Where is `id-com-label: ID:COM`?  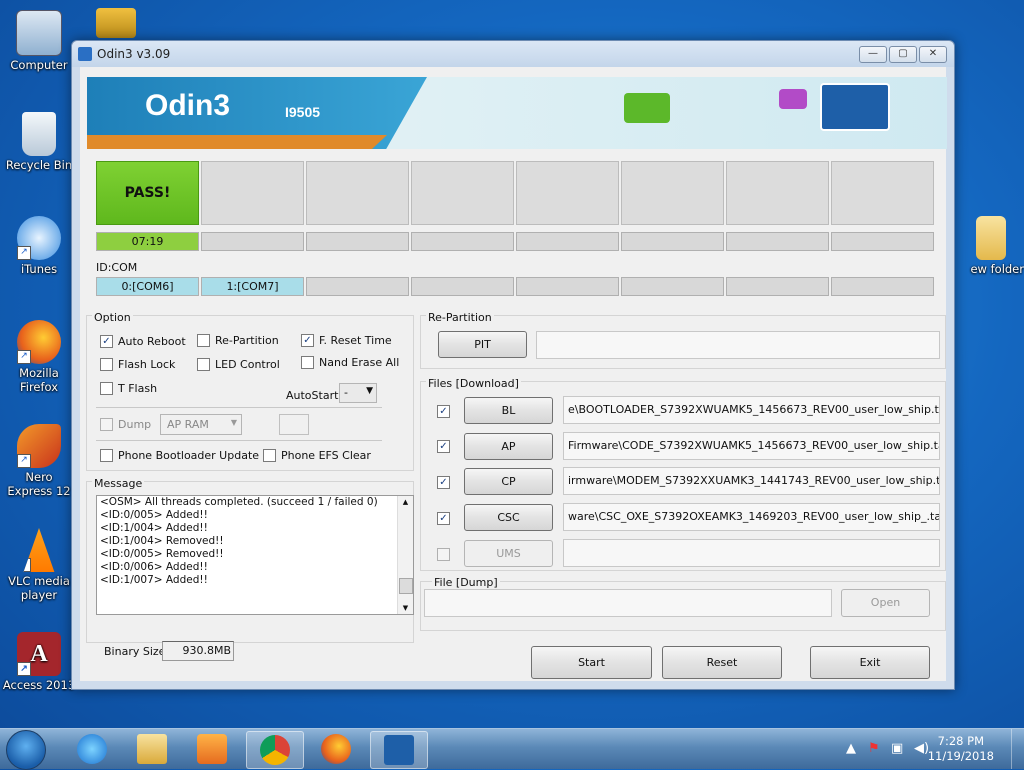
id-com-label: ID:COM is located at coordinates (117, 267).